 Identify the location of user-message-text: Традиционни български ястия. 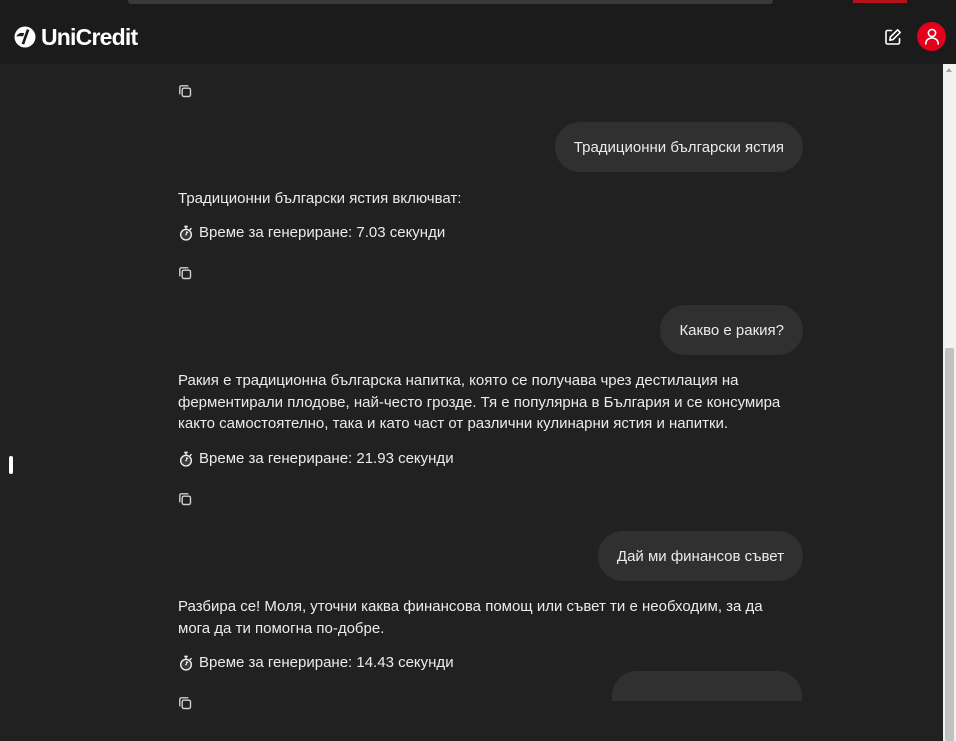
(678, 147).